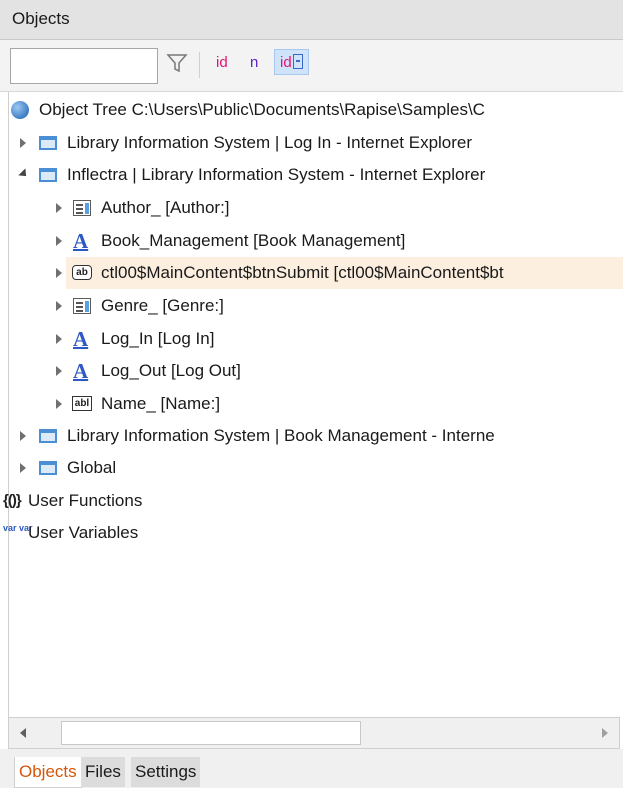 The height and width of the screenshot is (788, 623). Describe the element at coordinates (297, 61) in the screenshot. I see `locator-icon` at that location.